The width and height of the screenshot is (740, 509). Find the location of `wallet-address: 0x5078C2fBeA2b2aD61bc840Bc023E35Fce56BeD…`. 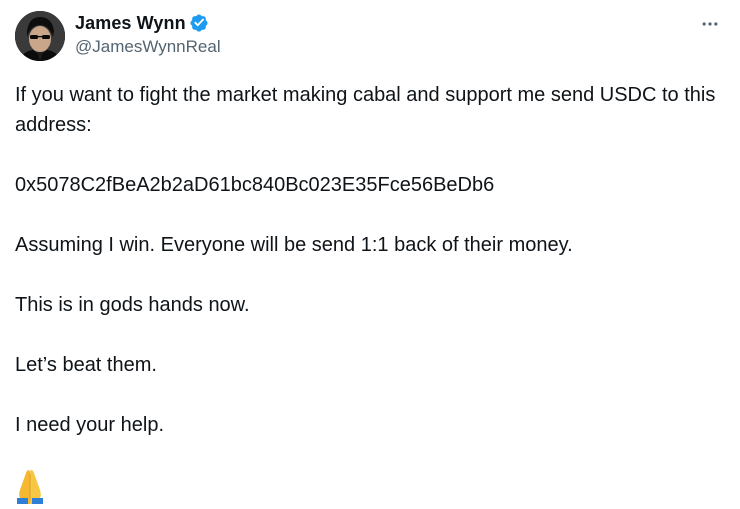

wallet-address: 0x5078C2fBeA2b2aD61bc840Bc023E35Fce56BeD… is located at coordinates (255, 185).